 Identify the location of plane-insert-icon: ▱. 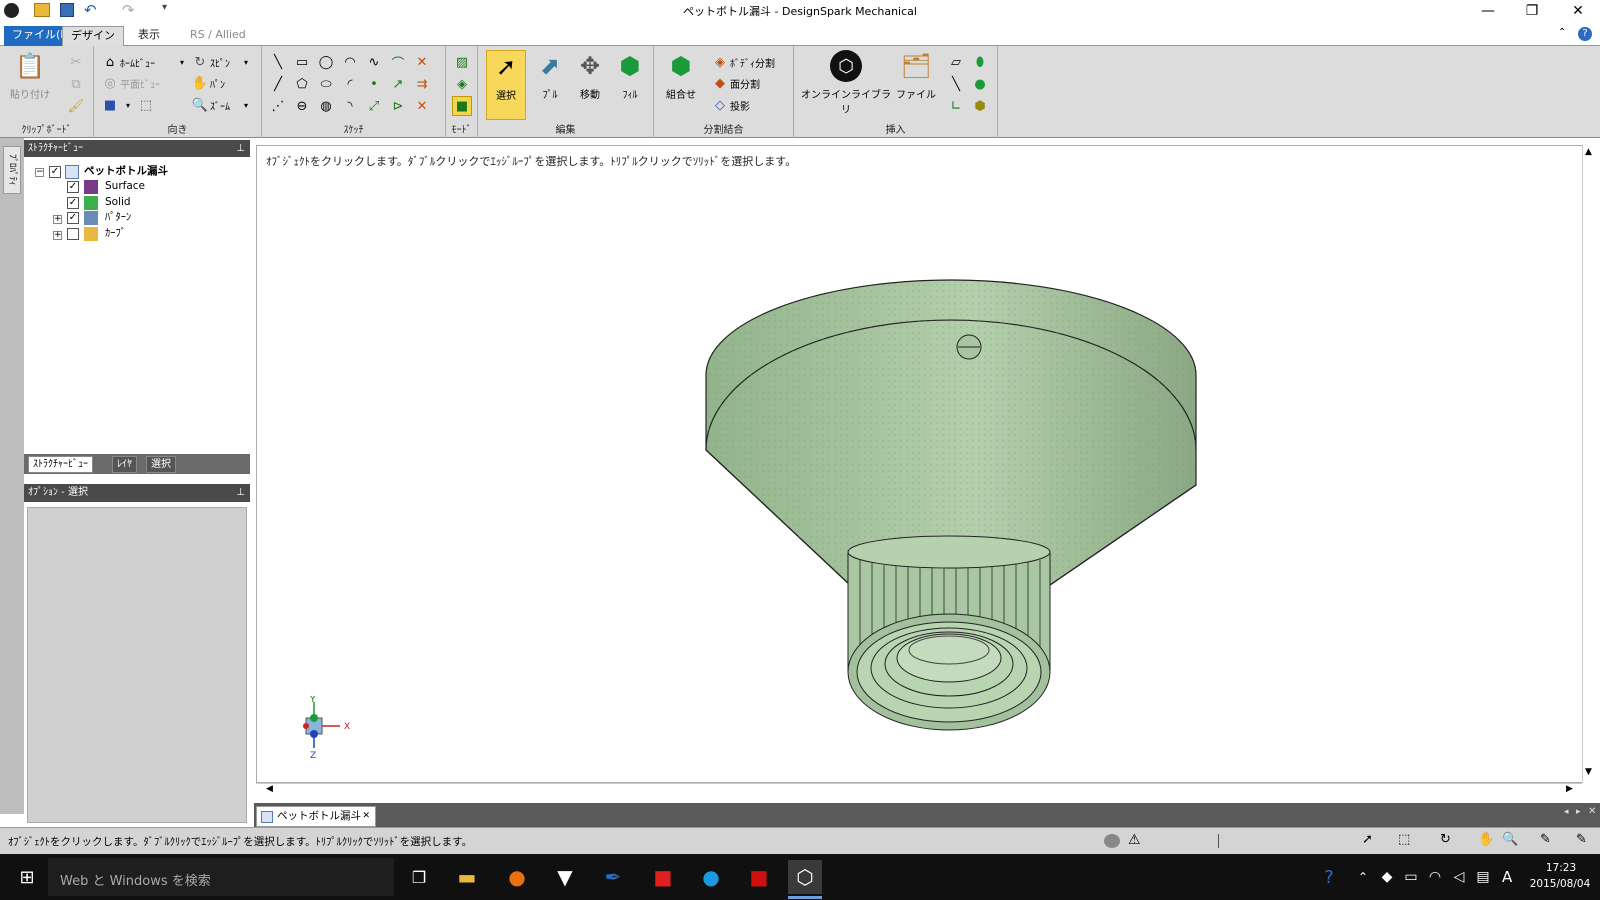
(956, 62).